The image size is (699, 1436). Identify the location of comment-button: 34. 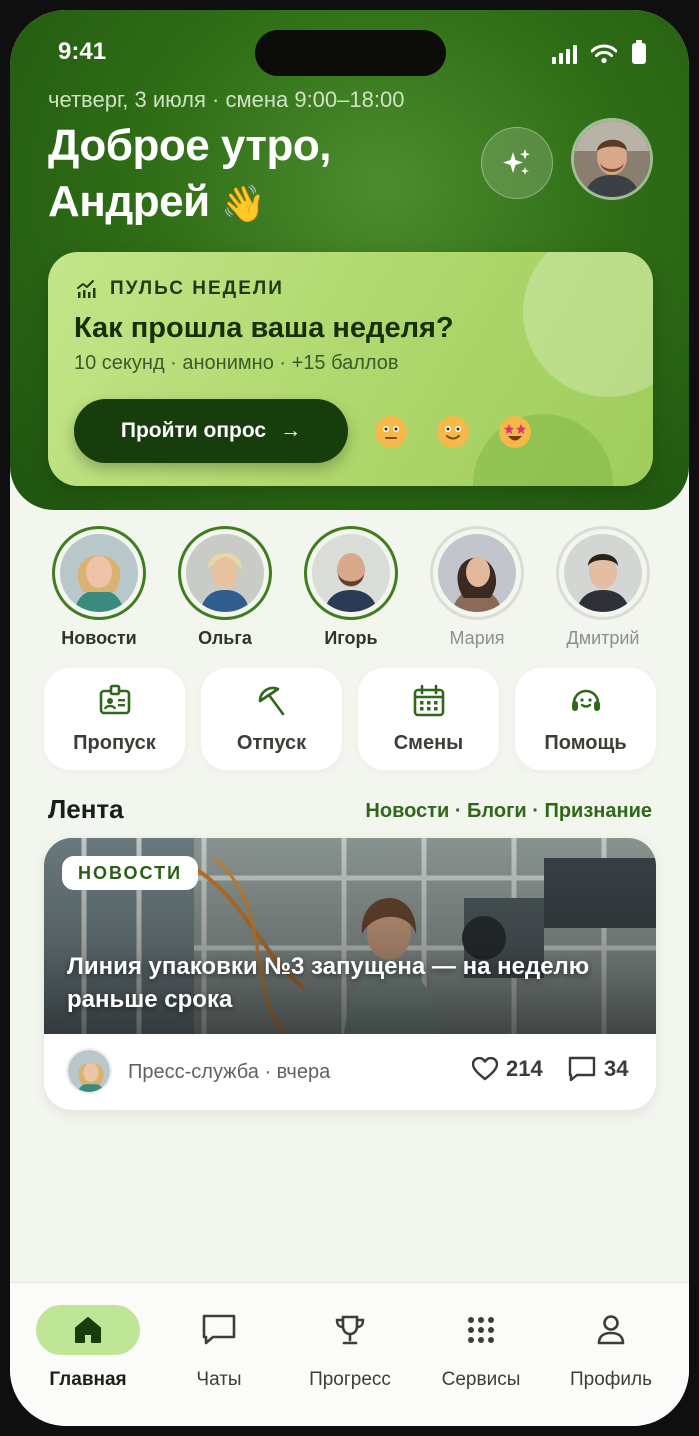
(598, 1069).